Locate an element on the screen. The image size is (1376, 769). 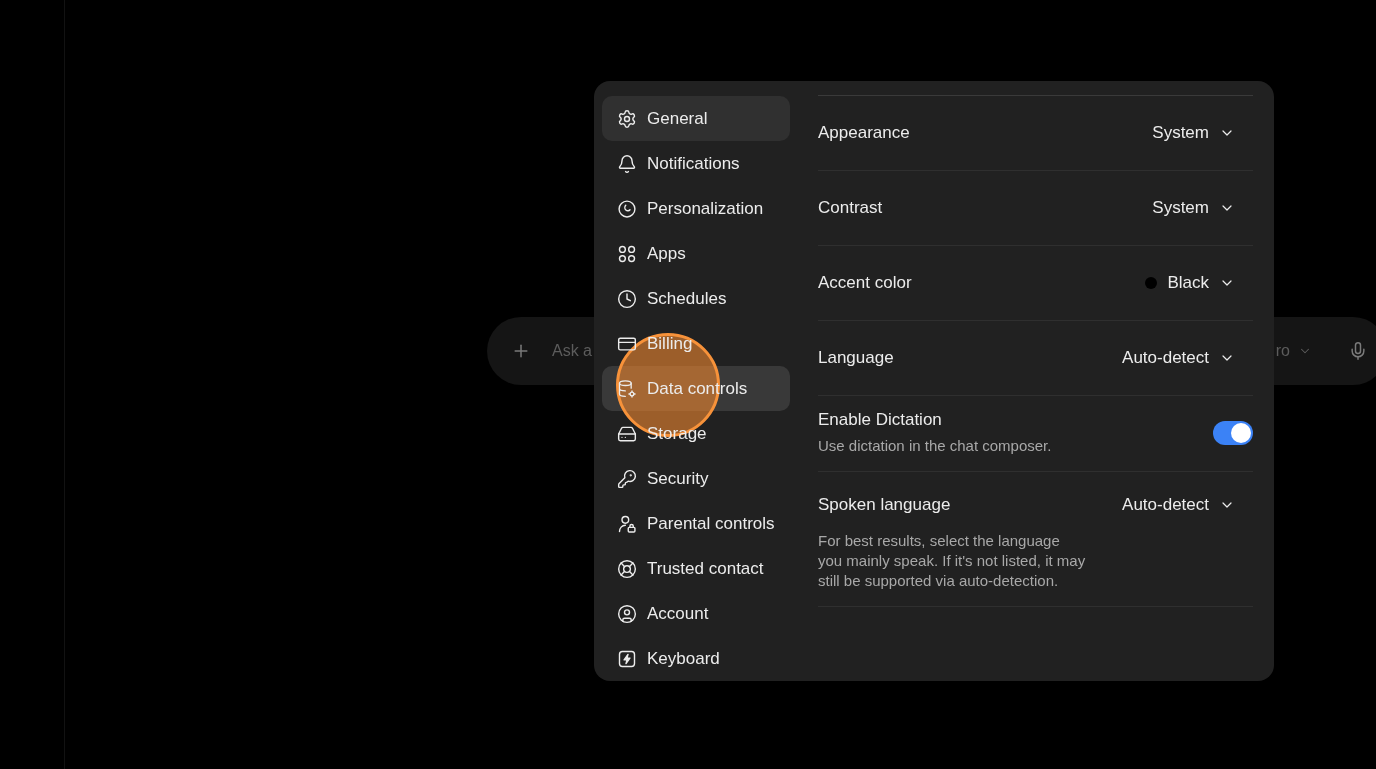
sidebar-item: Personalization is located at coordinates (696, 208).